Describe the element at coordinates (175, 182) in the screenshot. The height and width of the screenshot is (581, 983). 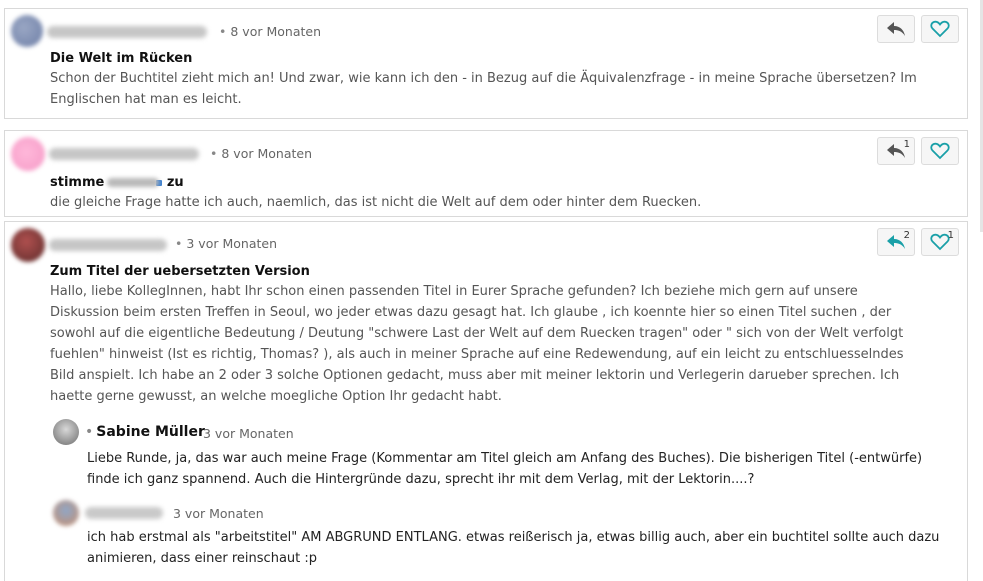
I see `title-suffix: zu` at that location.